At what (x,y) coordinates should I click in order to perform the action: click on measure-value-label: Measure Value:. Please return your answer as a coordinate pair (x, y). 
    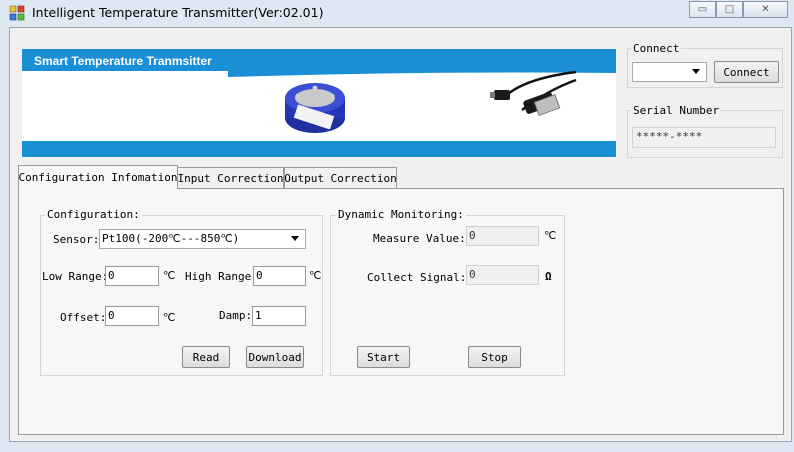
    Looking at the image, I should click on (419, 238).